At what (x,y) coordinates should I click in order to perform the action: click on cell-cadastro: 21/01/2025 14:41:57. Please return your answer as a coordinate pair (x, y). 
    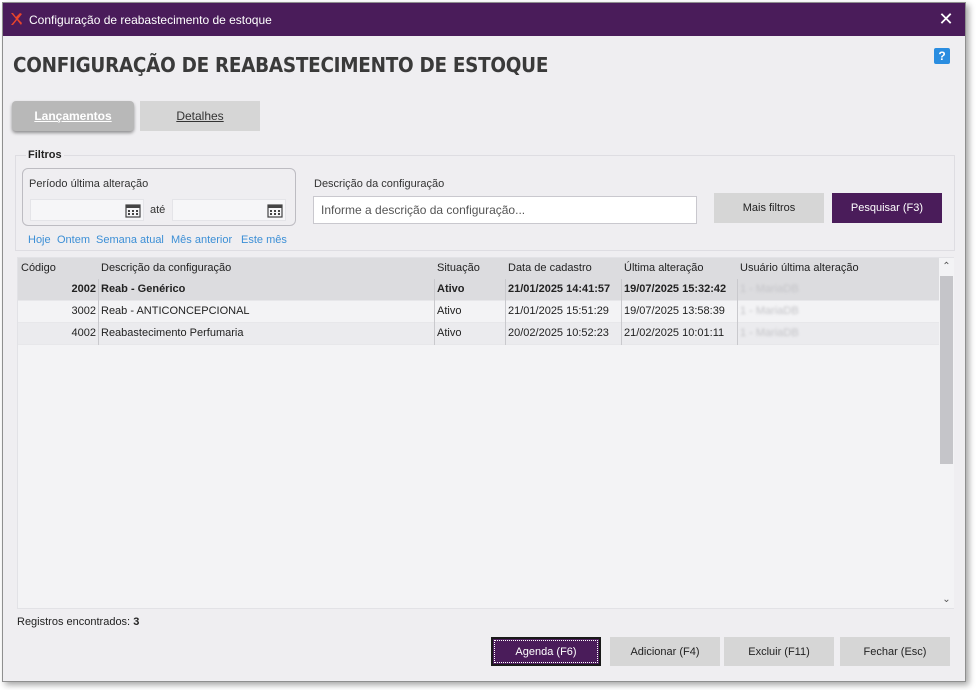
    Looking at the image, I should click on (559, 289).